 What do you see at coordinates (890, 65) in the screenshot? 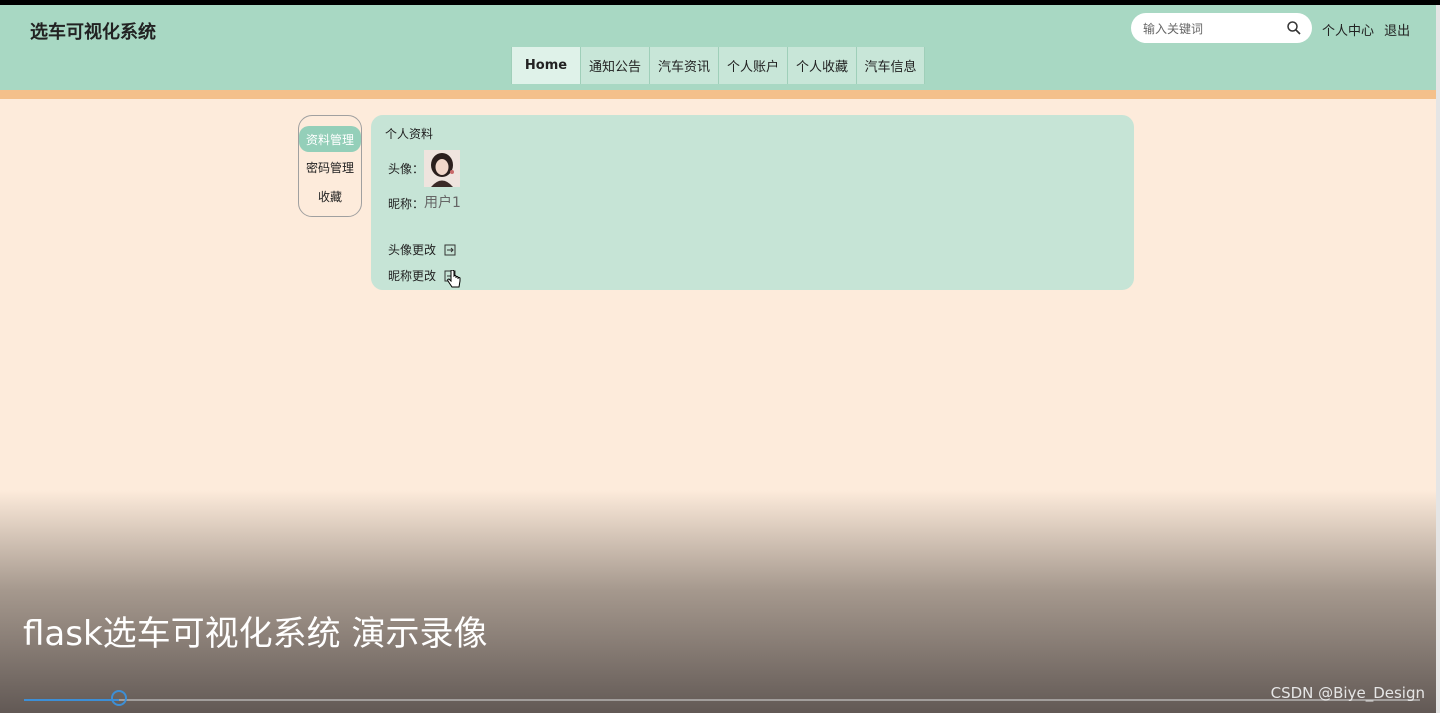
I see `nav-item-car-info: 汽车信息` at bounding box center [890, 65].